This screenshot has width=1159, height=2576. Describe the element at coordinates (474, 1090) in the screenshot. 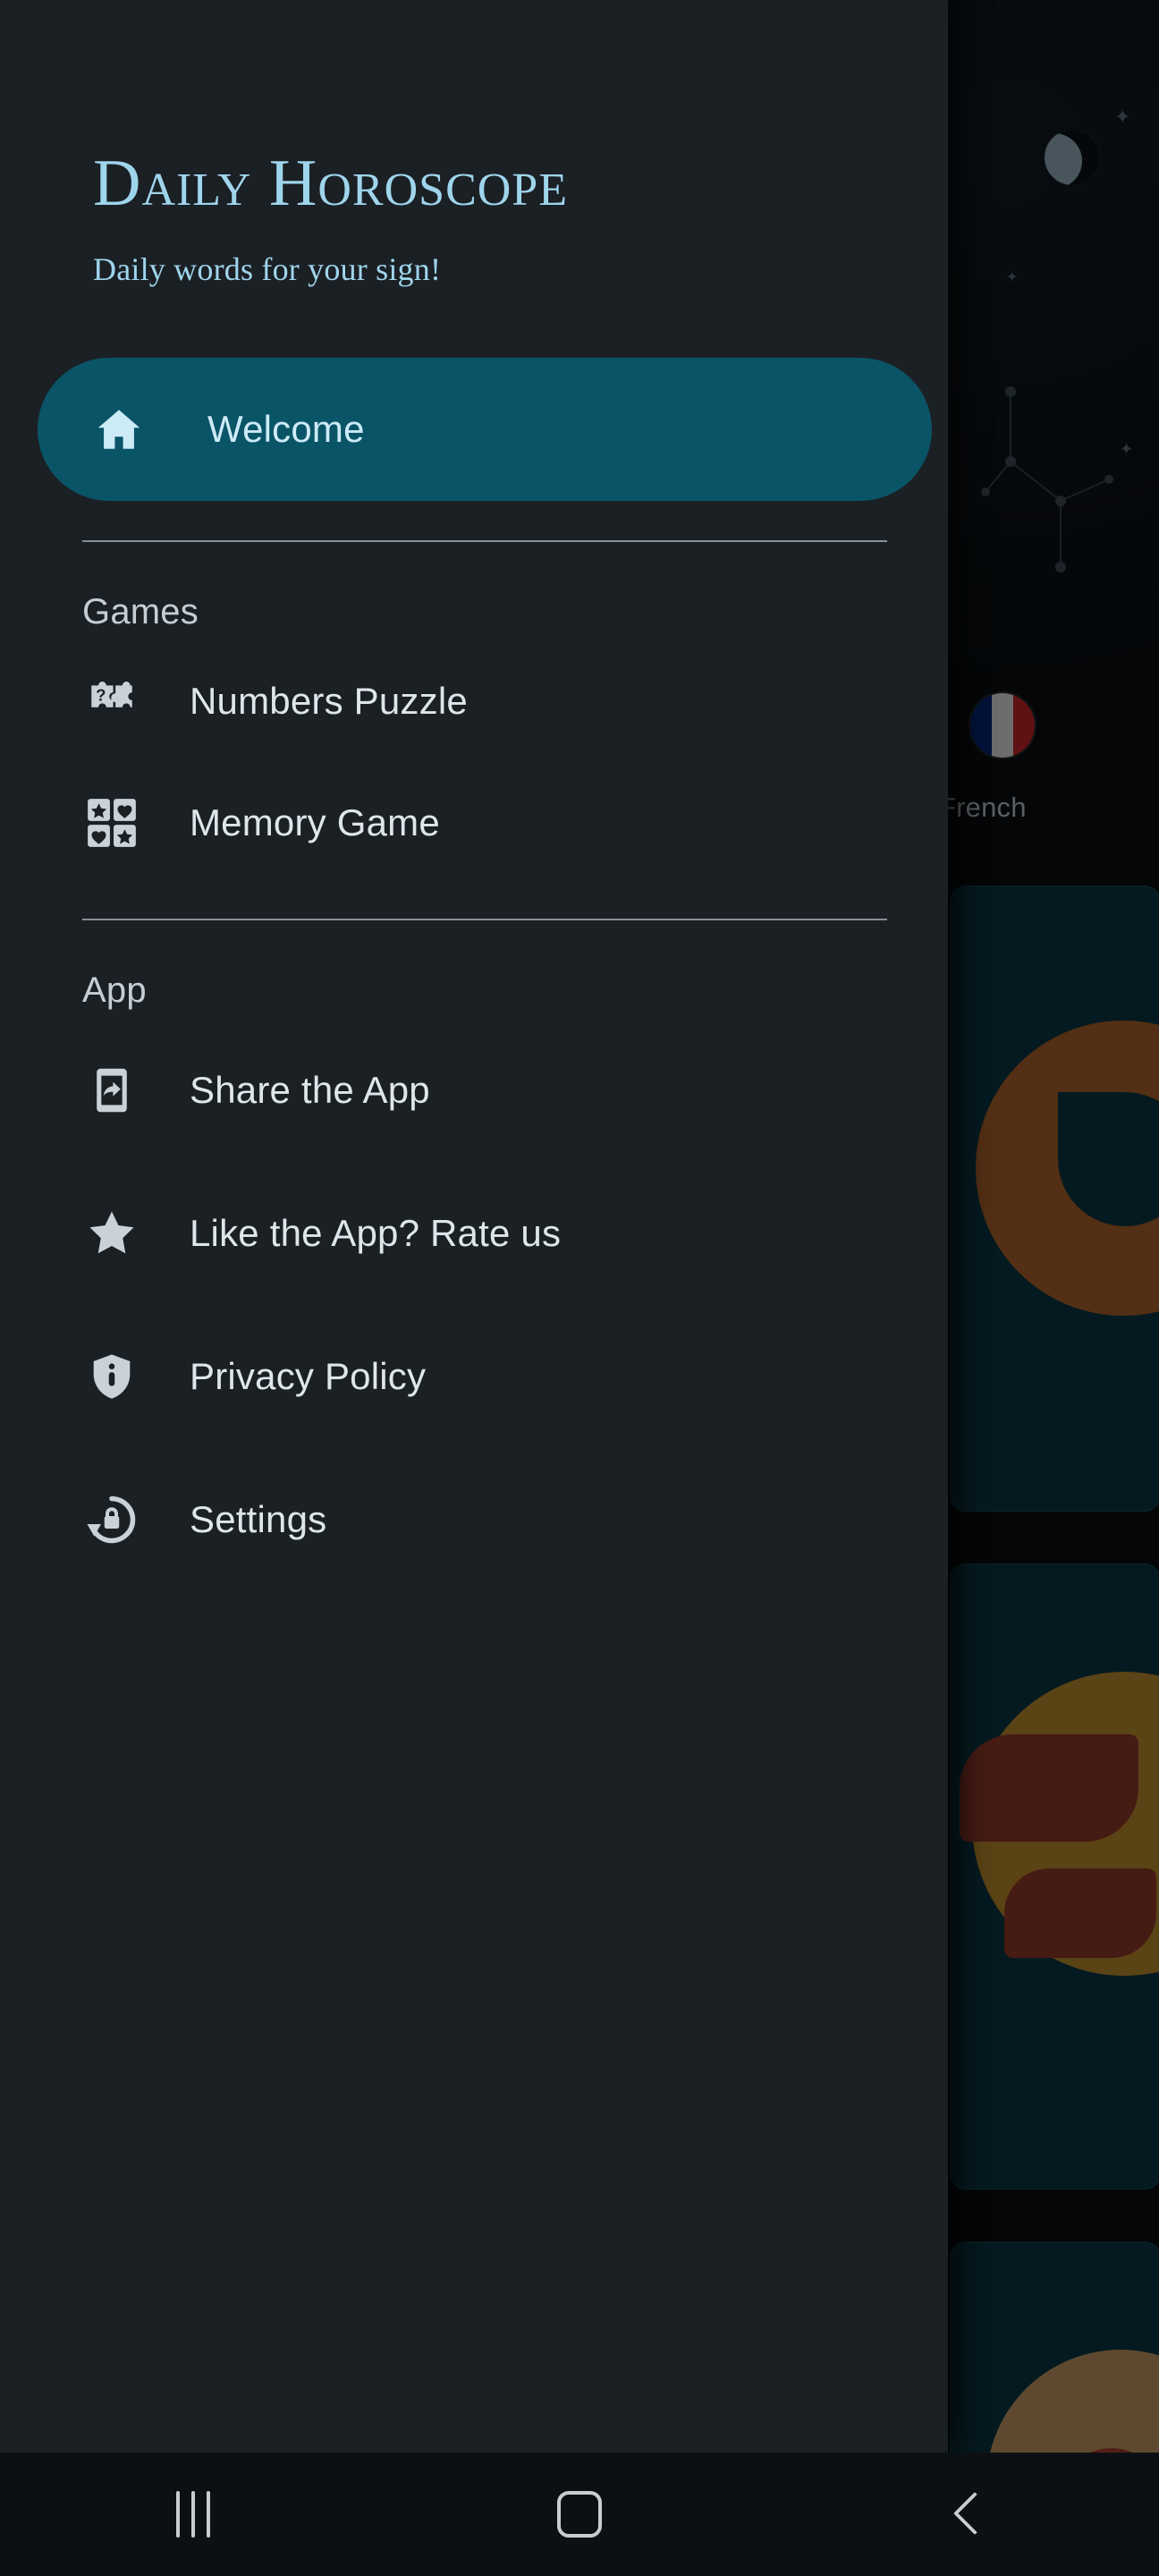

I see `drawer-item-share-app: Share the App` at that location.